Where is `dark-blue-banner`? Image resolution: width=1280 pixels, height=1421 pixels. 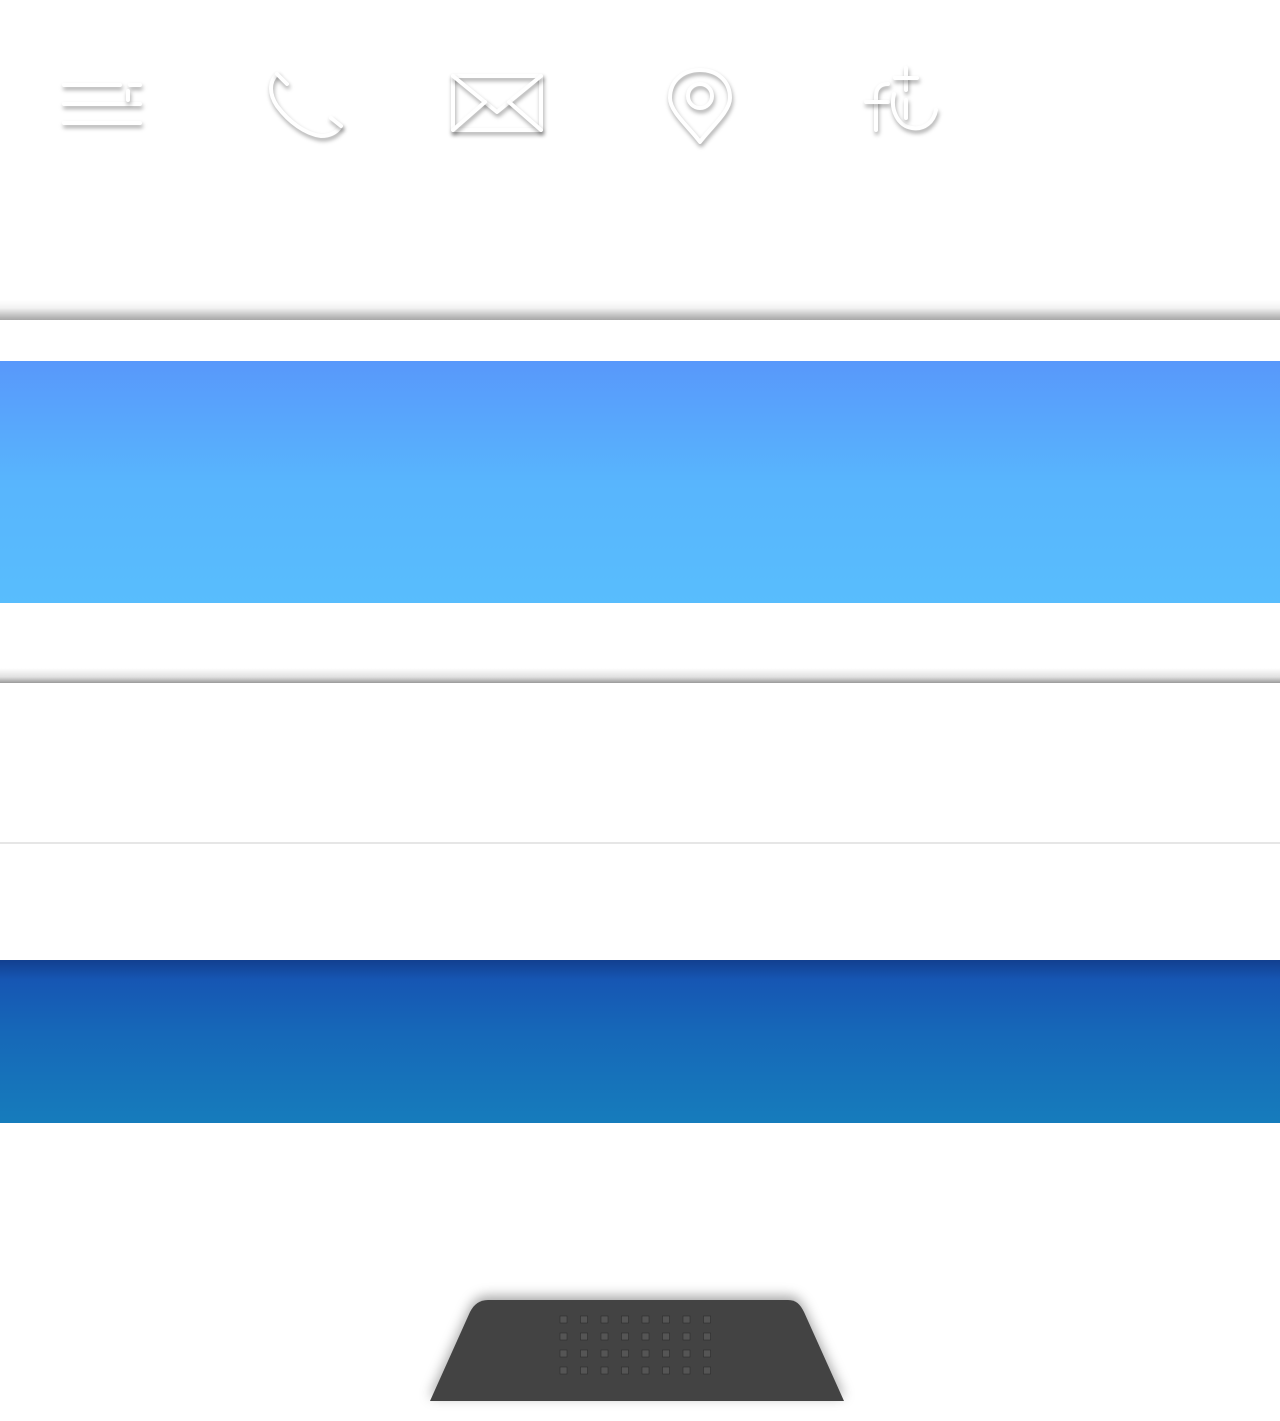 dark-blue-banner is located at coordinates (640, 1041).